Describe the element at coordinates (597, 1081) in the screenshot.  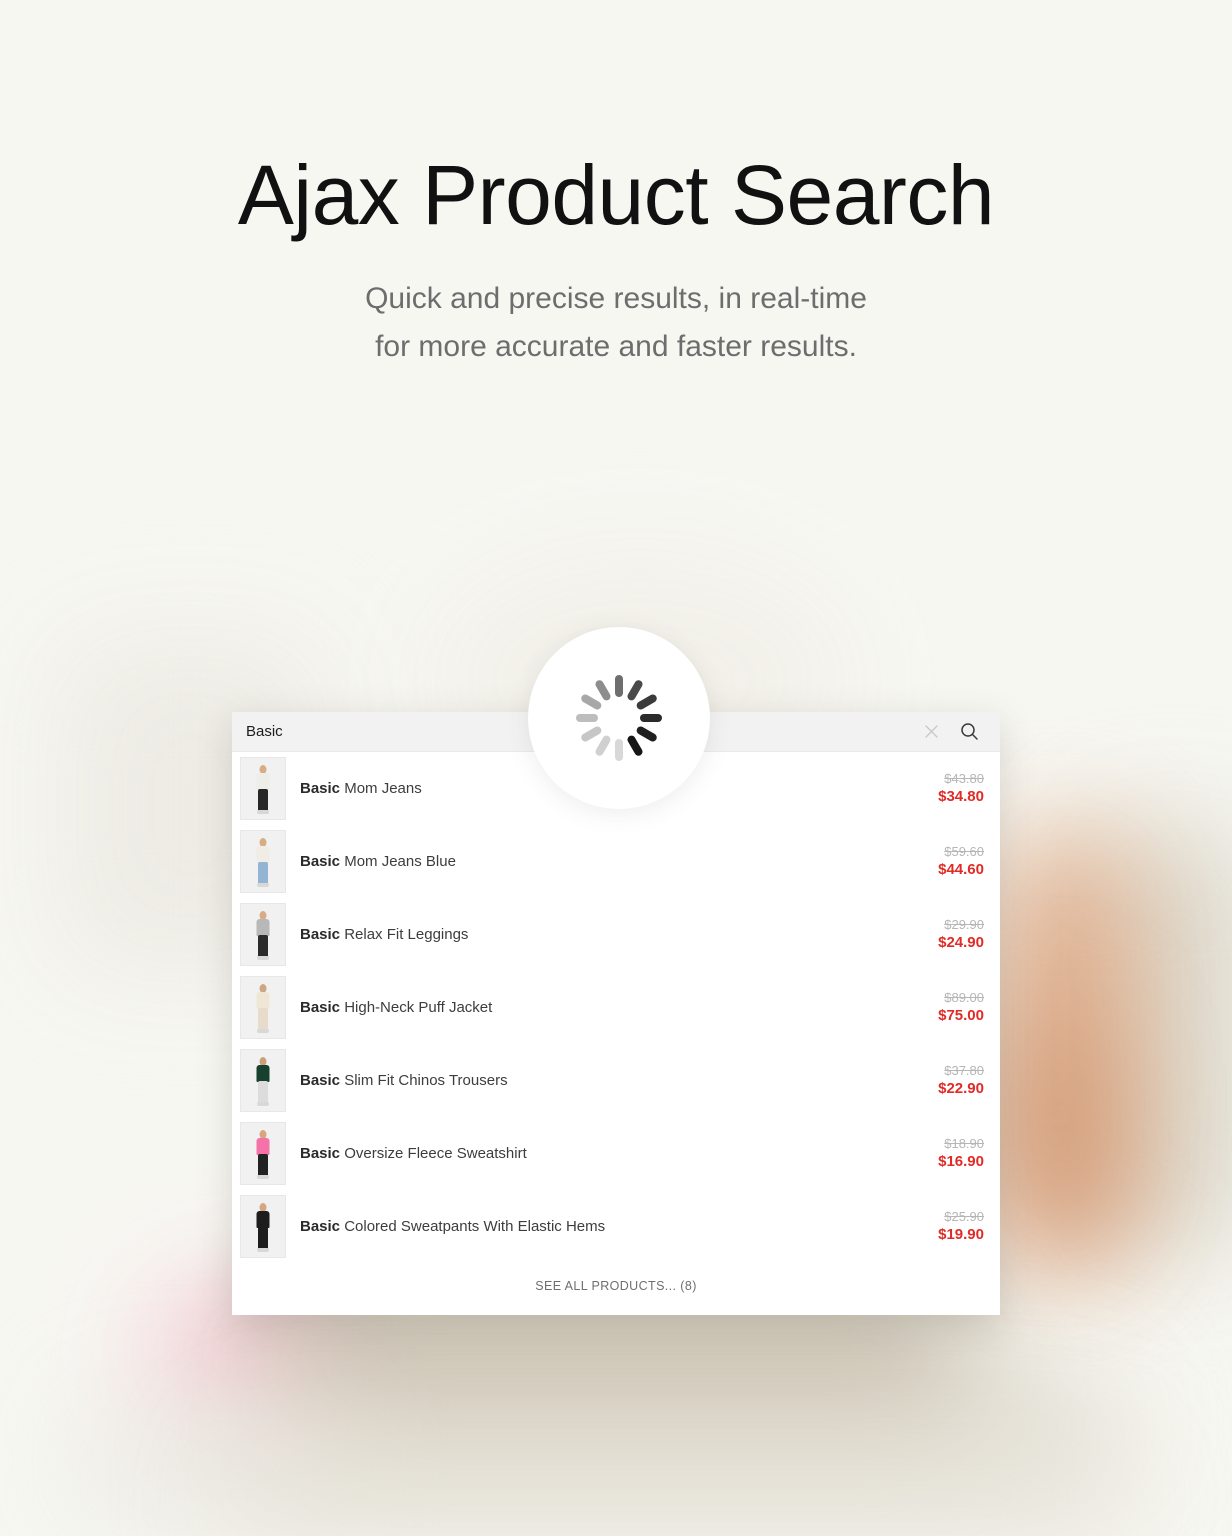
I see `product-name: Basic Slim Fit Chinos Trousers` at that location.